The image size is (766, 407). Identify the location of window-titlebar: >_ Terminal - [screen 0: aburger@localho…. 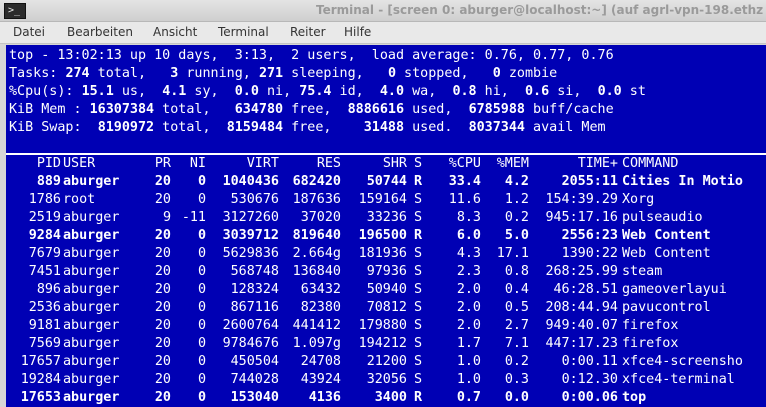
(383, 11).